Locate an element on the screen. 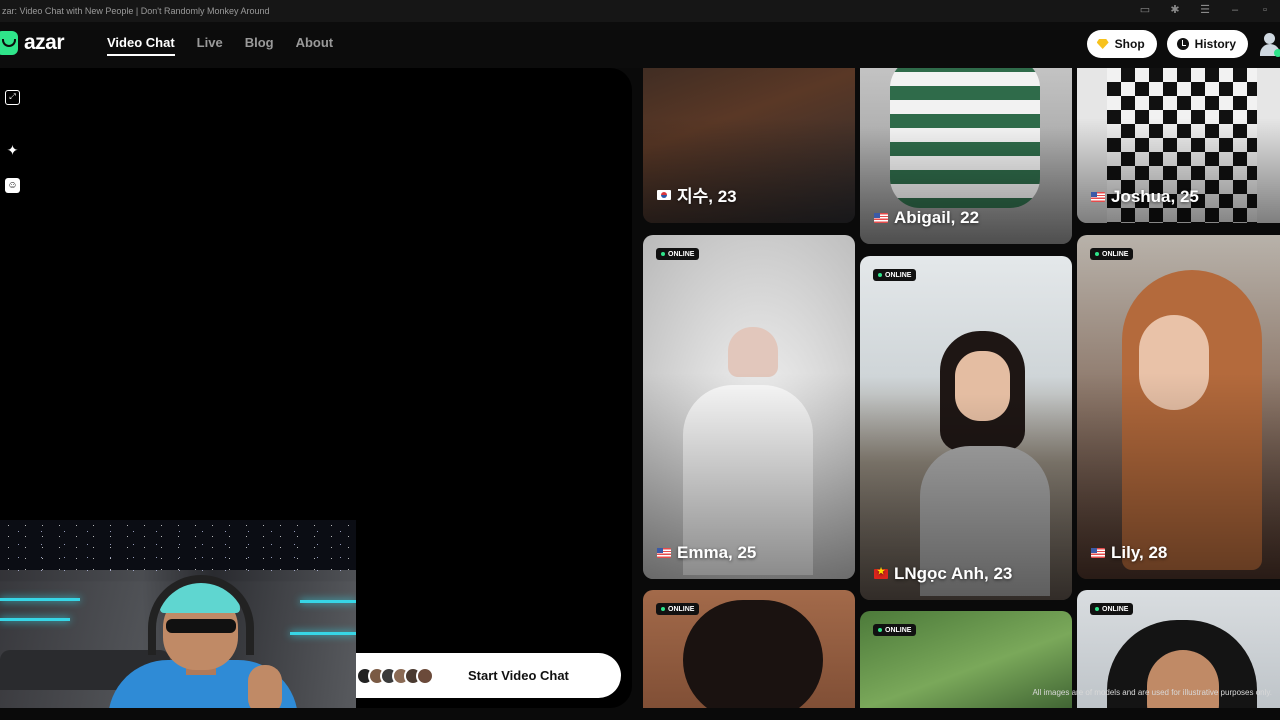 This screenshot has height=720, width=1280. profile-name: Lily, 28 is located at coordinates (1129, 553).